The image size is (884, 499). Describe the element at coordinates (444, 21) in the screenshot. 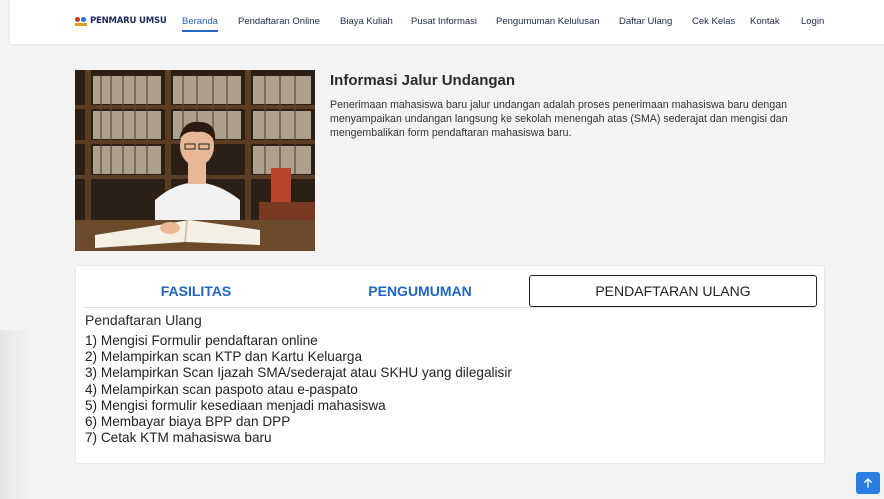

I see `nav-item-pusat-informasi: Pusat Informasi` at that location.